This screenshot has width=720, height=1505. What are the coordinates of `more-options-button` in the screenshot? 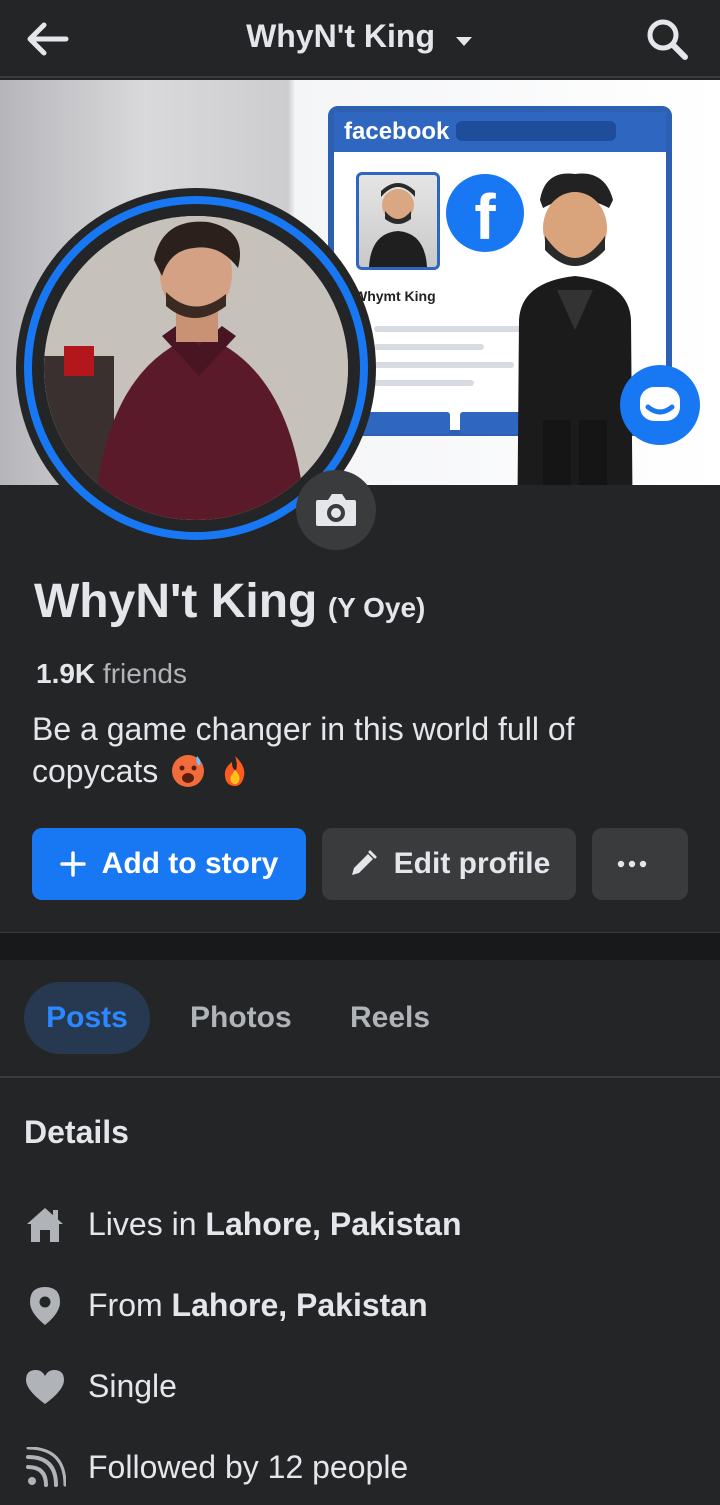 It's located at (640, 864).